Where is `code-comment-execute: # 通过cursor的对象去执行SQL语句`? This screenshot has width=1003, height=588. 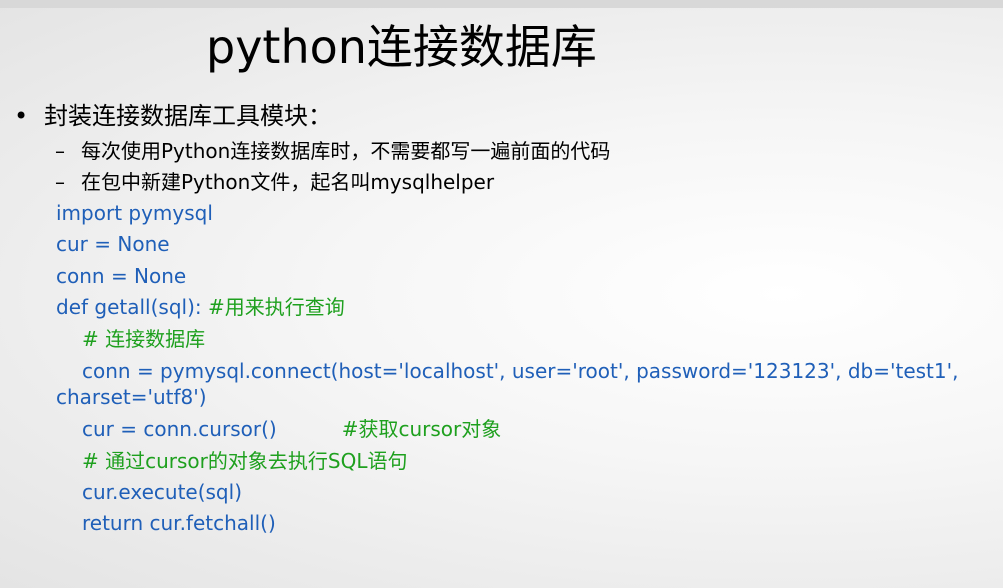 code-comment-execute: # 通过cursor的对象去执行SQL语句 is located at coordinates (245, 461).